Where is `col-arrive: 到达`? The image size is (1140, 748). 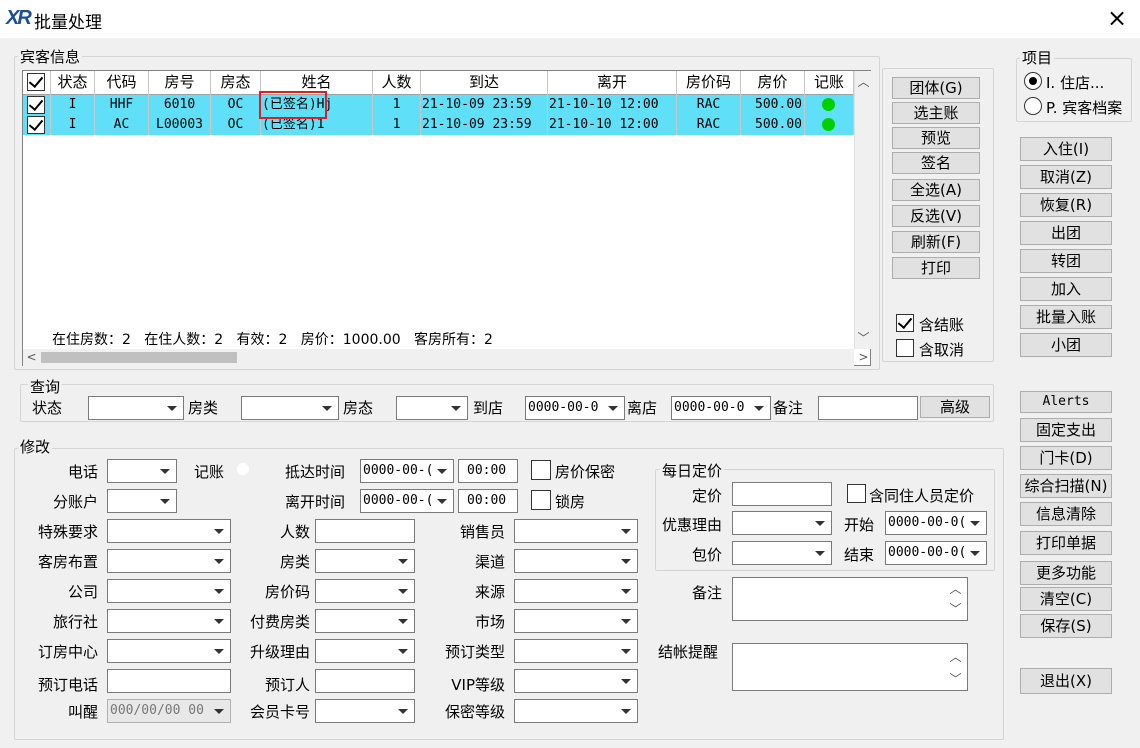 col-arrive: 到达 is located at coordinates (484, 83).